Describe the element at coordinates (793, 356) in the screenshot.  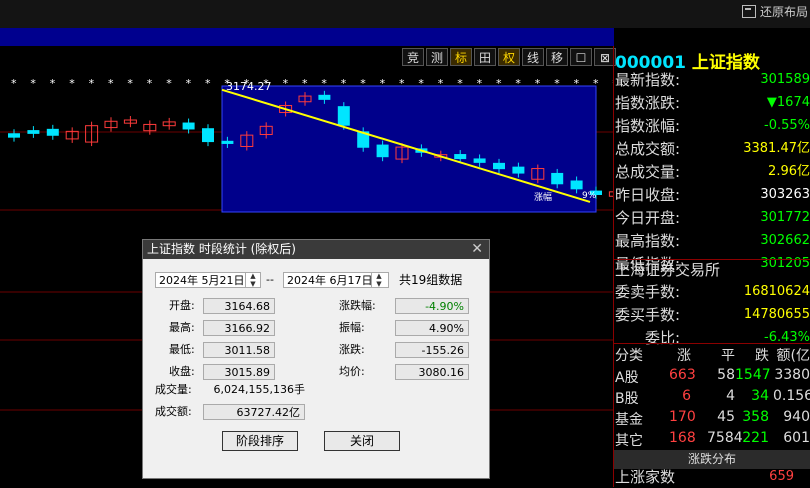
I see `table-header: 额(亿` at that location.